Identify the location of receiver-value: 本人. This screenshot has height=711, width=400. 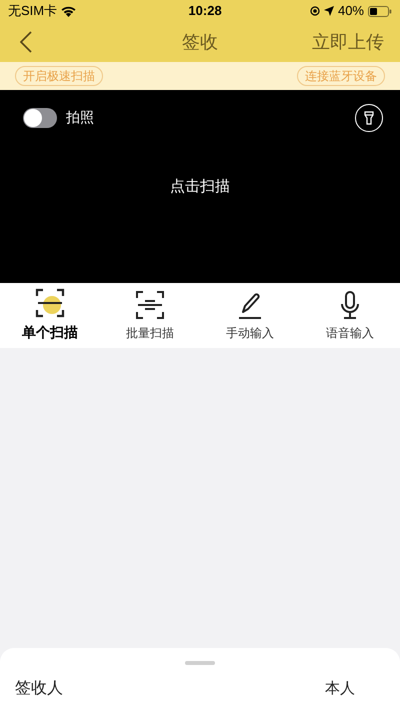
(340, 688).